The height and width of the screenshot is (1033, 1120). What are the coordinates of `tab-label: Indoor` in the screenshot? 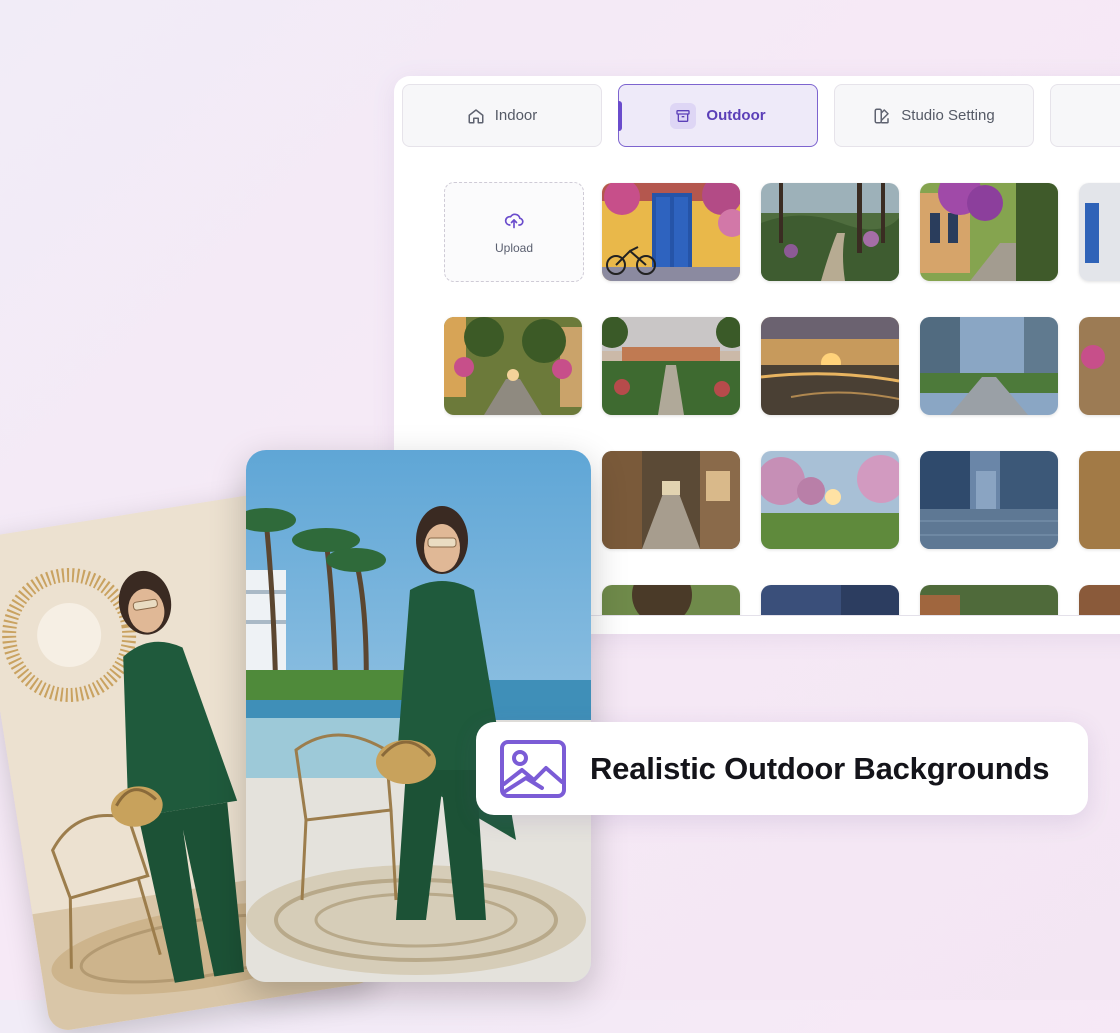 It's located at (516, 115).